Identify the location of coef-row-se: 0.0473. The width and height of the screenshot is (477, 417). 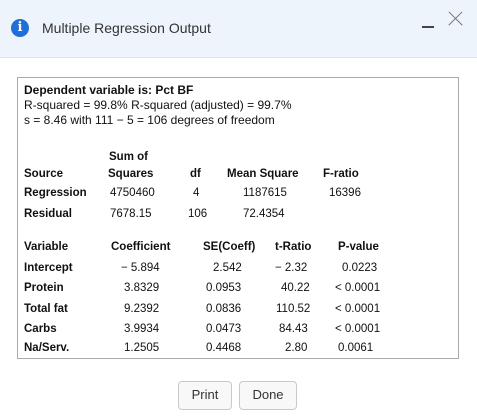
(224, 329).